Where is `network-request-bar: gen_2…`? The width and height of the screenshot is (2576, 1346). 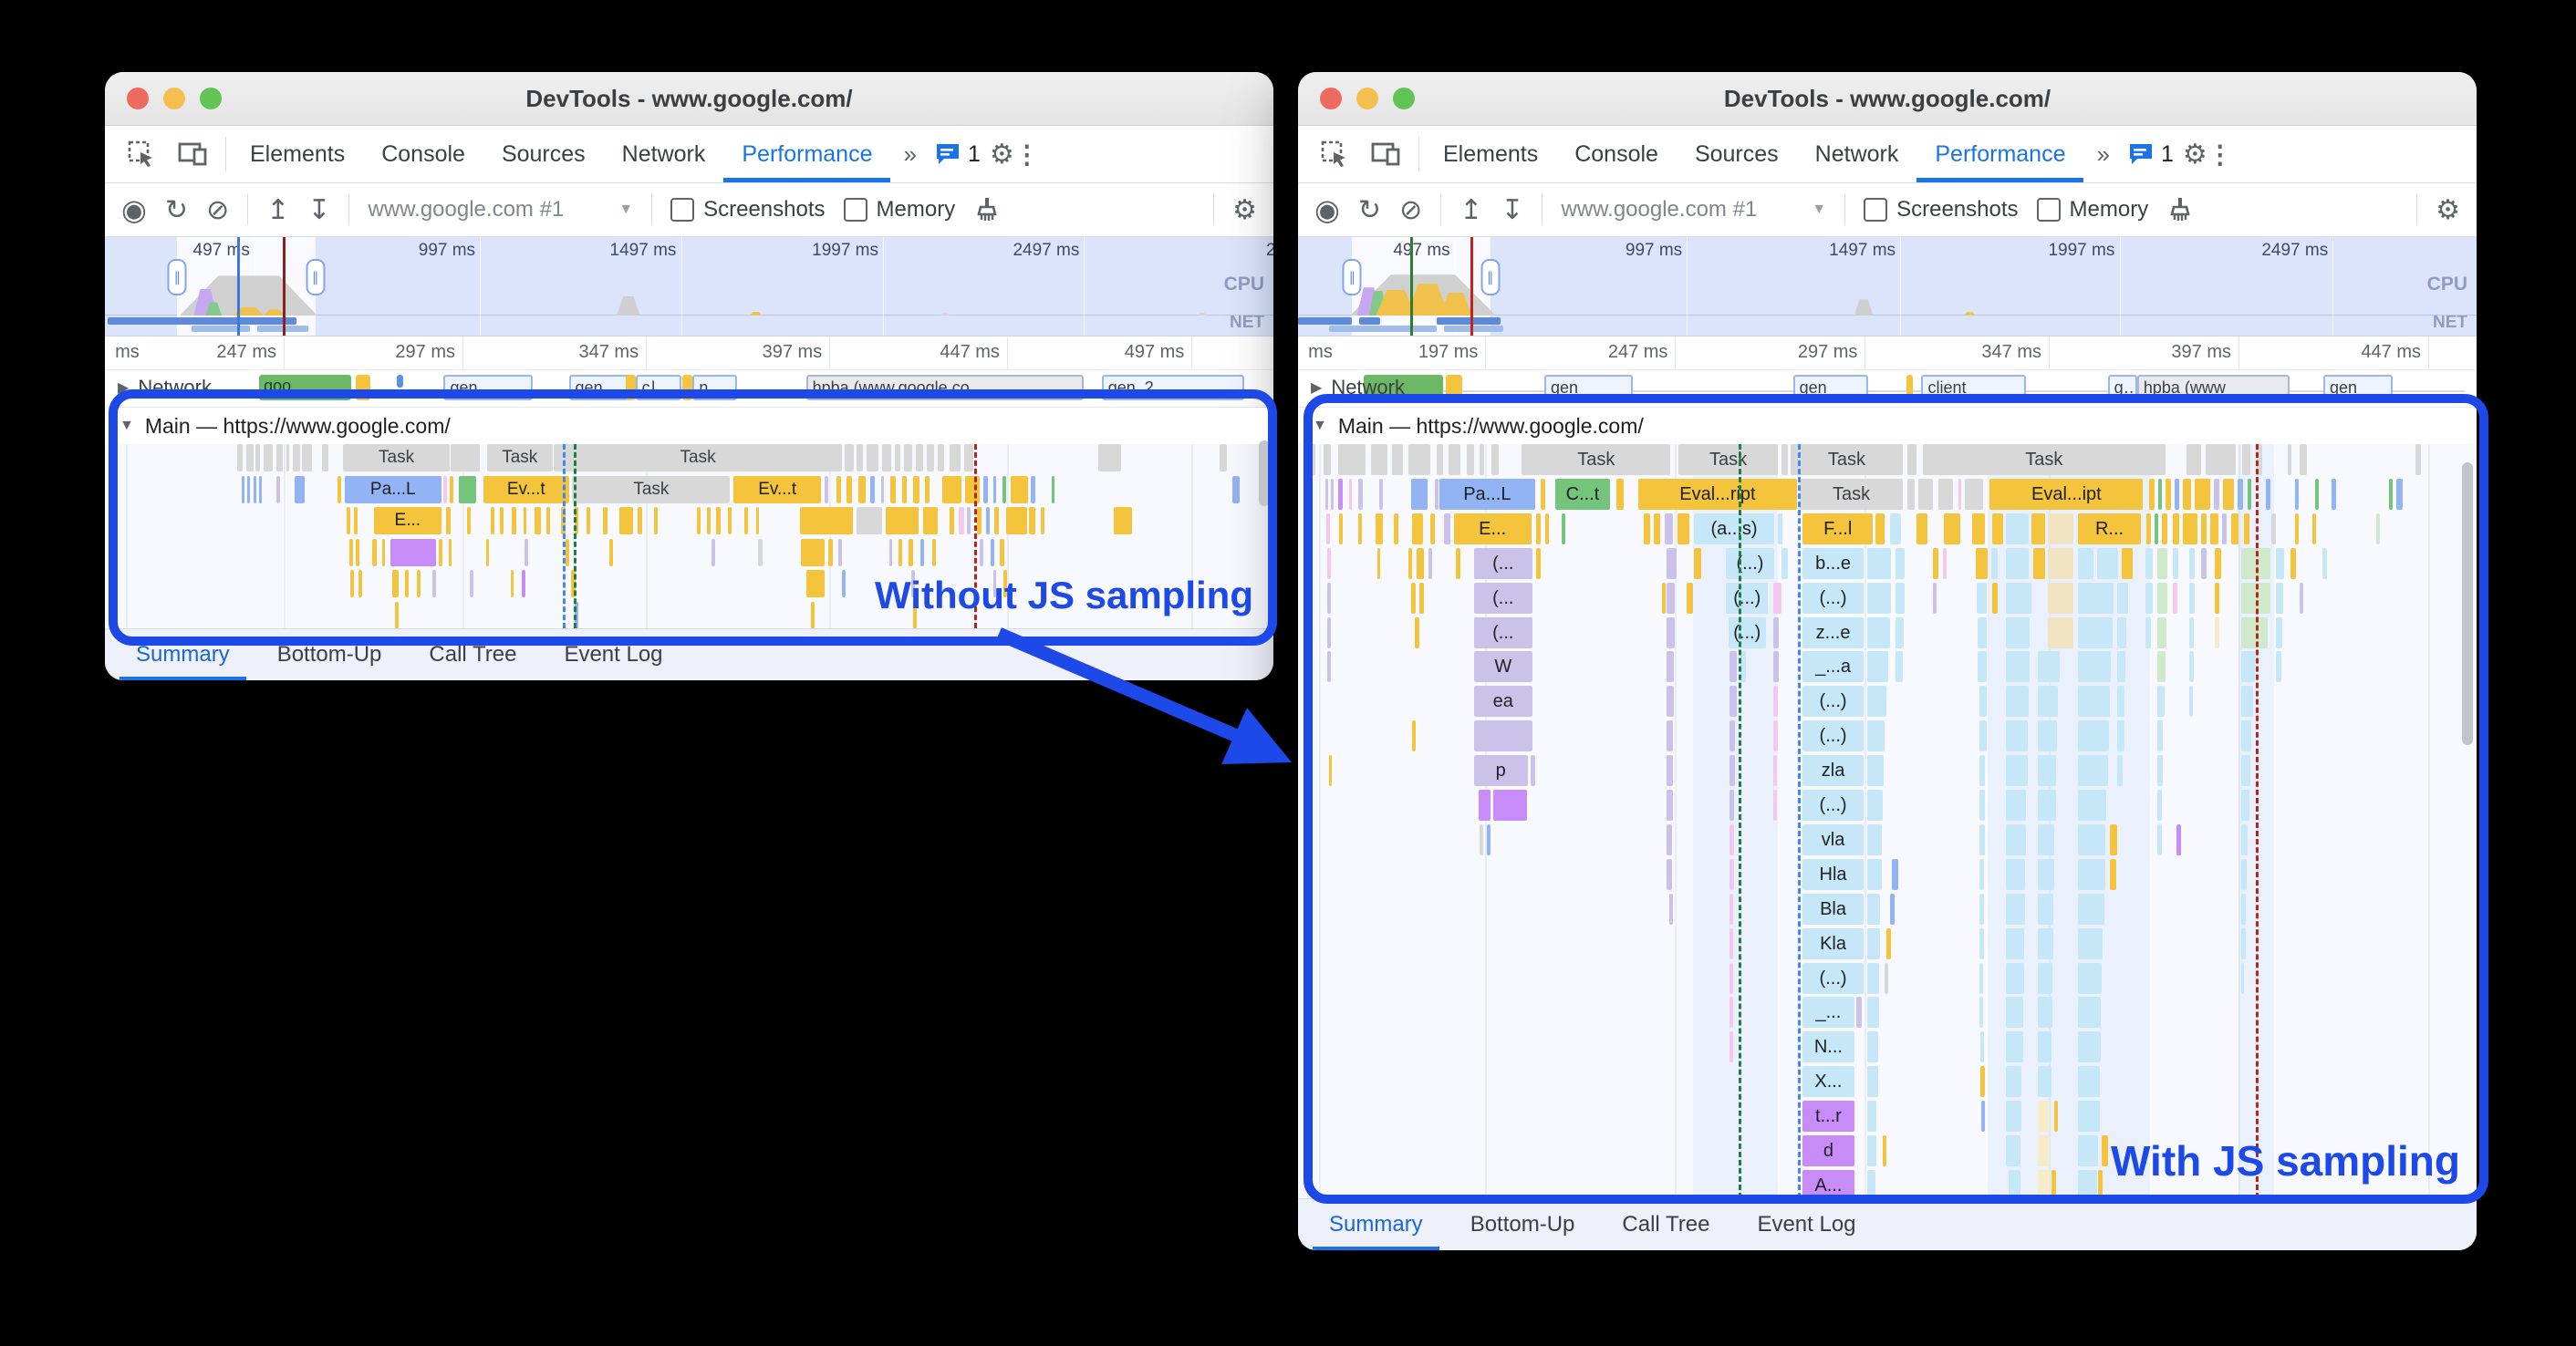
network-request-bar: gen_2… is located at coordinates (1172, 388).